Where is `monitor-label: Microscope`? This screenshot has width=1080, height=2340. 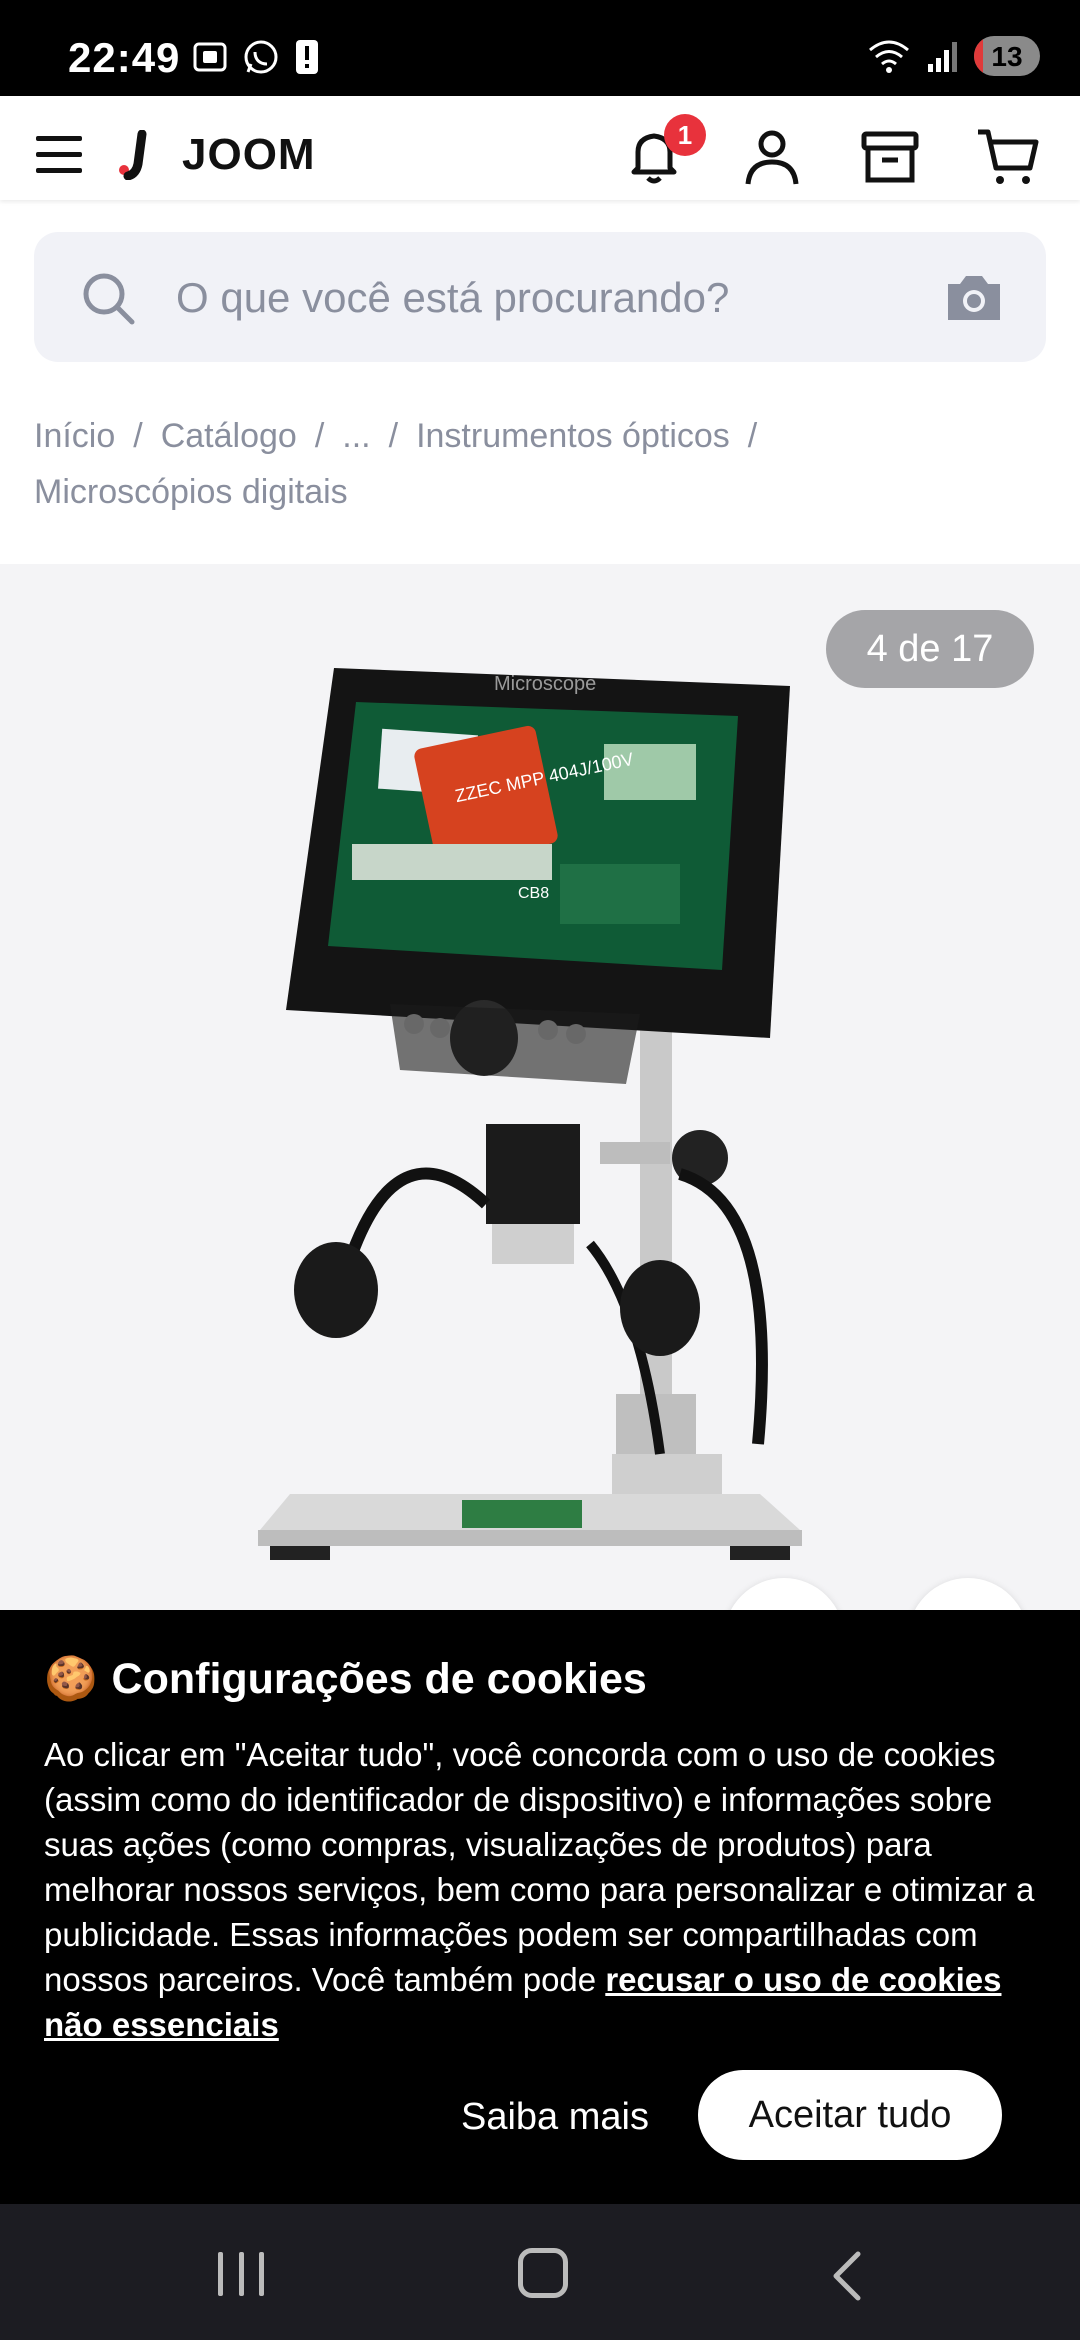
monitor-label: Microscope is located at coordinates (545, 684).